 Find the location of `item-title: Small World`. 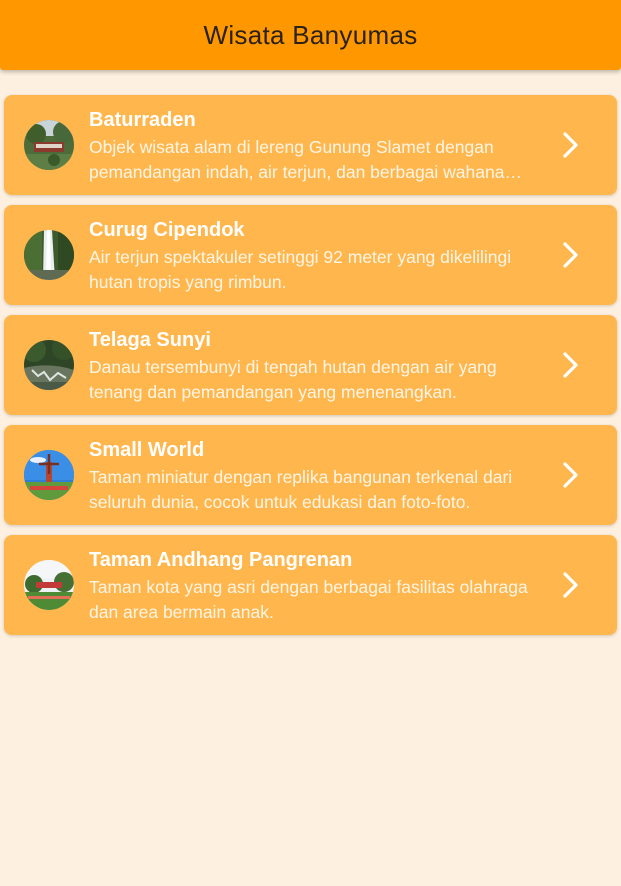

item-title: Small World is located at coordinates (147, 450).